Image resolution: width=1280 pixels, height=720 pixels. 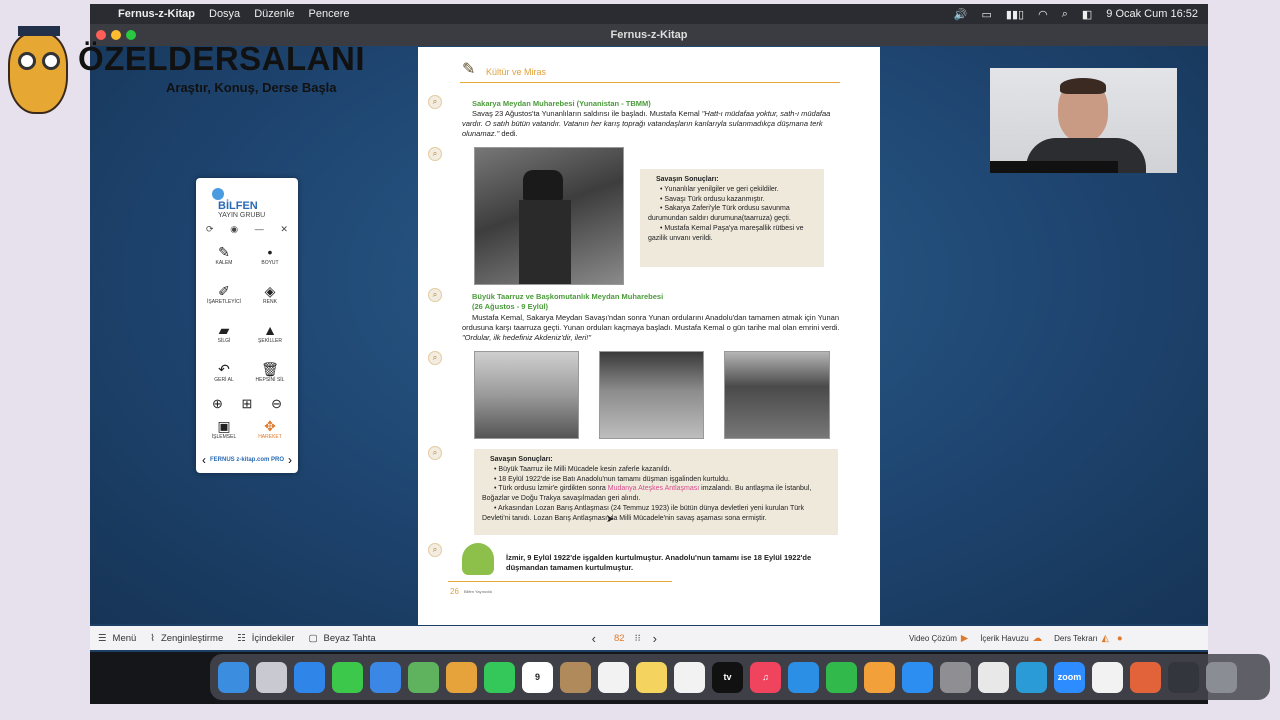 I want to click on bilfen-icon, so click(x=1107, y=677).